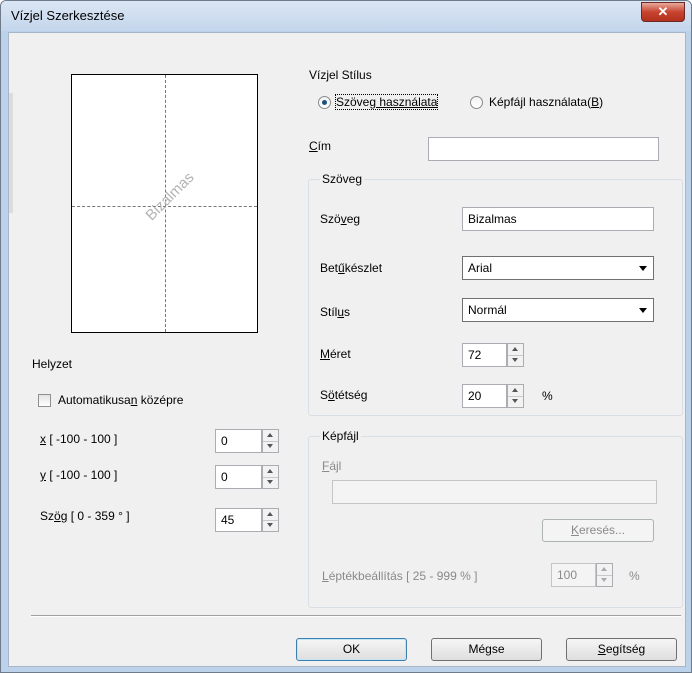  Describe the element at coordinates (484, 396) in the screenshot. I see `darkness-input: 20` at that location.